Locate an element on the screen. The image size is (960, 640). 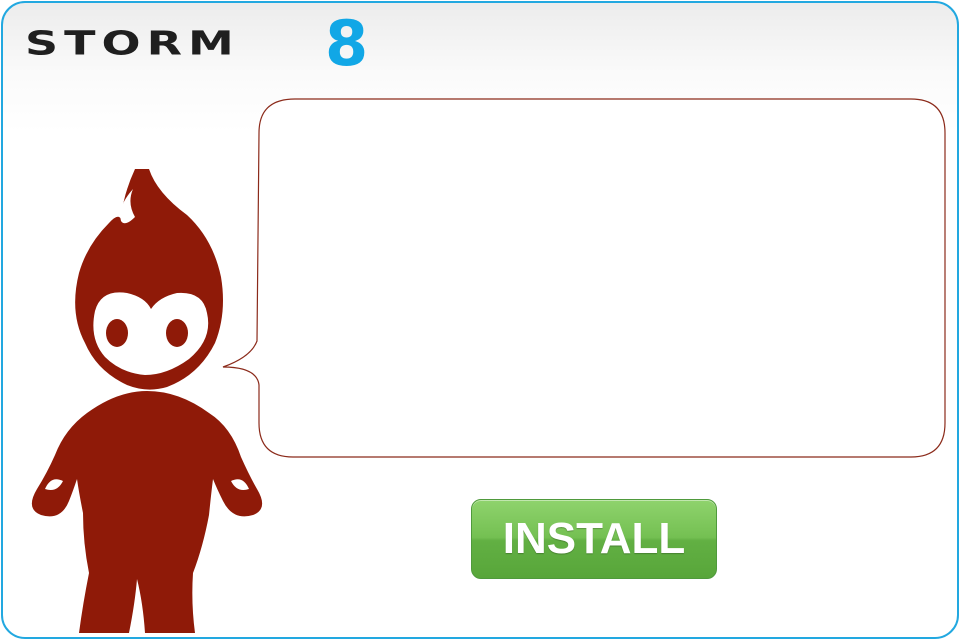
storm8-logo: STORM 8 is located at coordinates (201, 44).